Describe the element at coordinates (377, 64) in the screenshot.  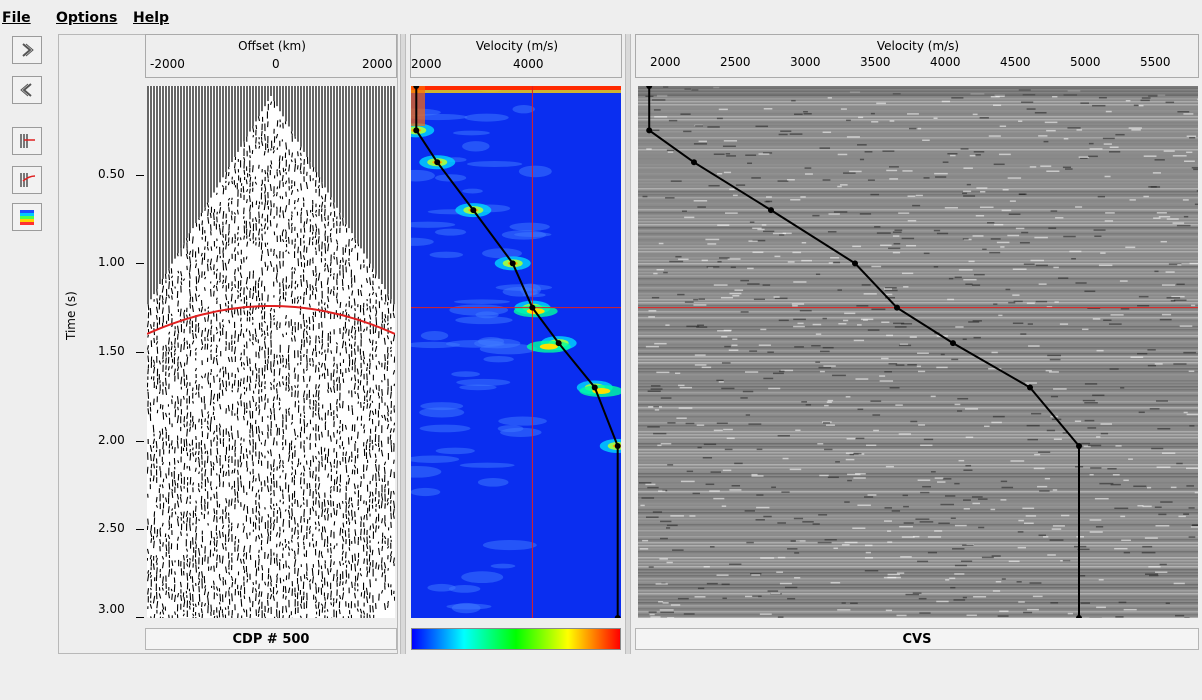
I see `offset-tick: 2000` at that location.